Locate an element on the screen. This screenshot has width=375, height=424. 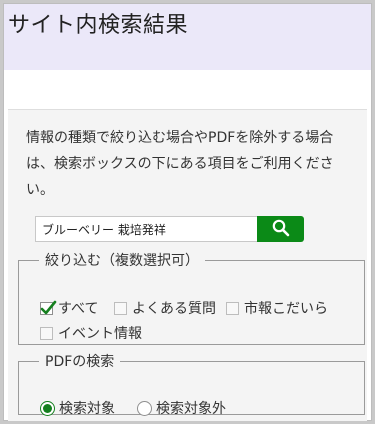
filter-option-label: 市報こだいら is located at coordinates (286, 309).